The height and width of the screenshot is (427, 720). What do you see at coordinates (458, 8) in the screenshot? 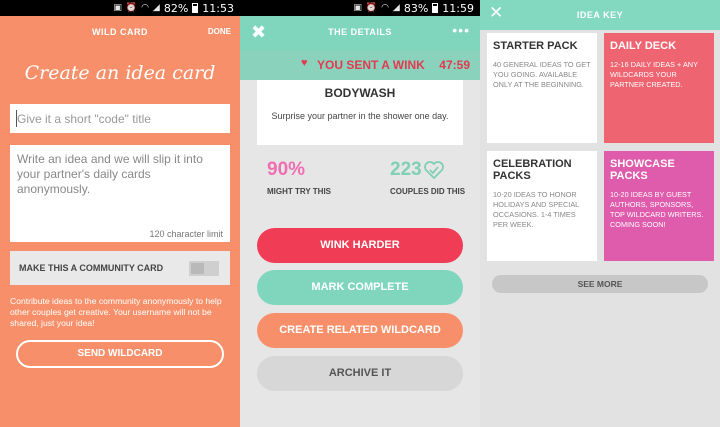
I see `clock: 11:59` at bounding box center [458, 8].